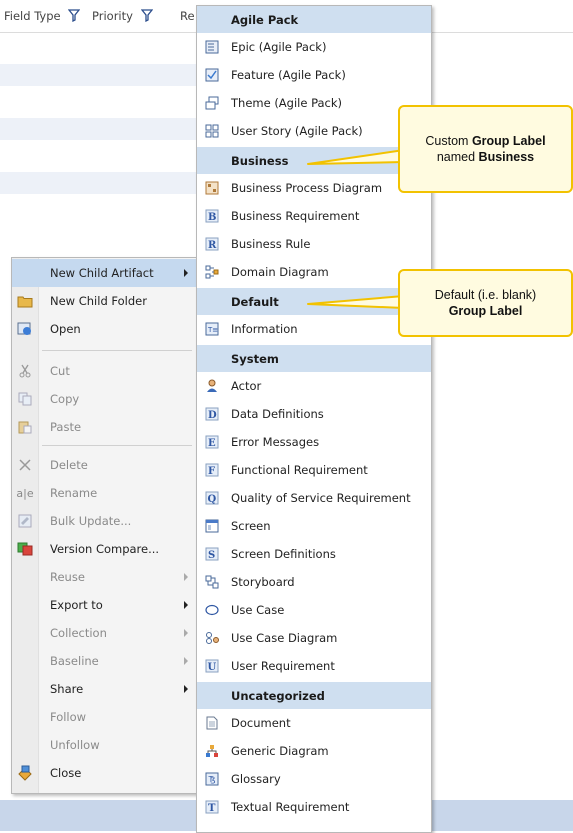 Image resolution: width=573 pixels, height=833 pixels. What do you see at coordinates (314, 751) in the screenshot?
I see `submenu-item-generic-diagram: Generic Diagram` at bounding box center [314, 751].